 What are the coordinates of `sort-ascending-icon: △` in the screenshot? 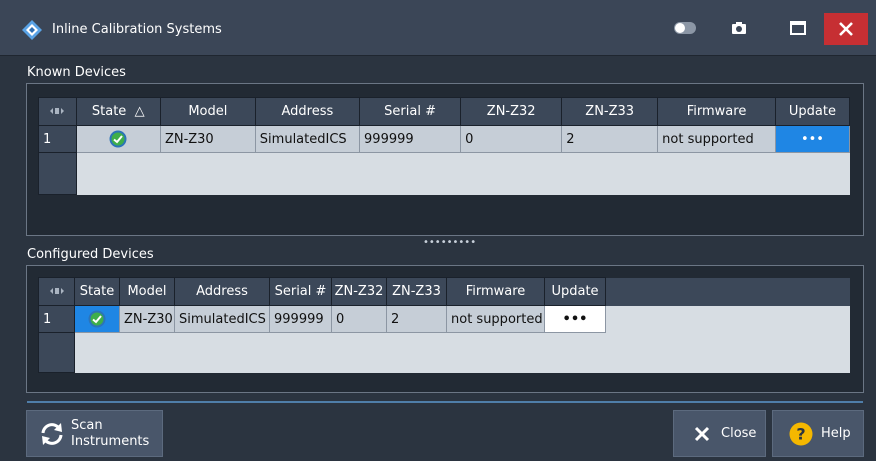 It's located at (139, 111).